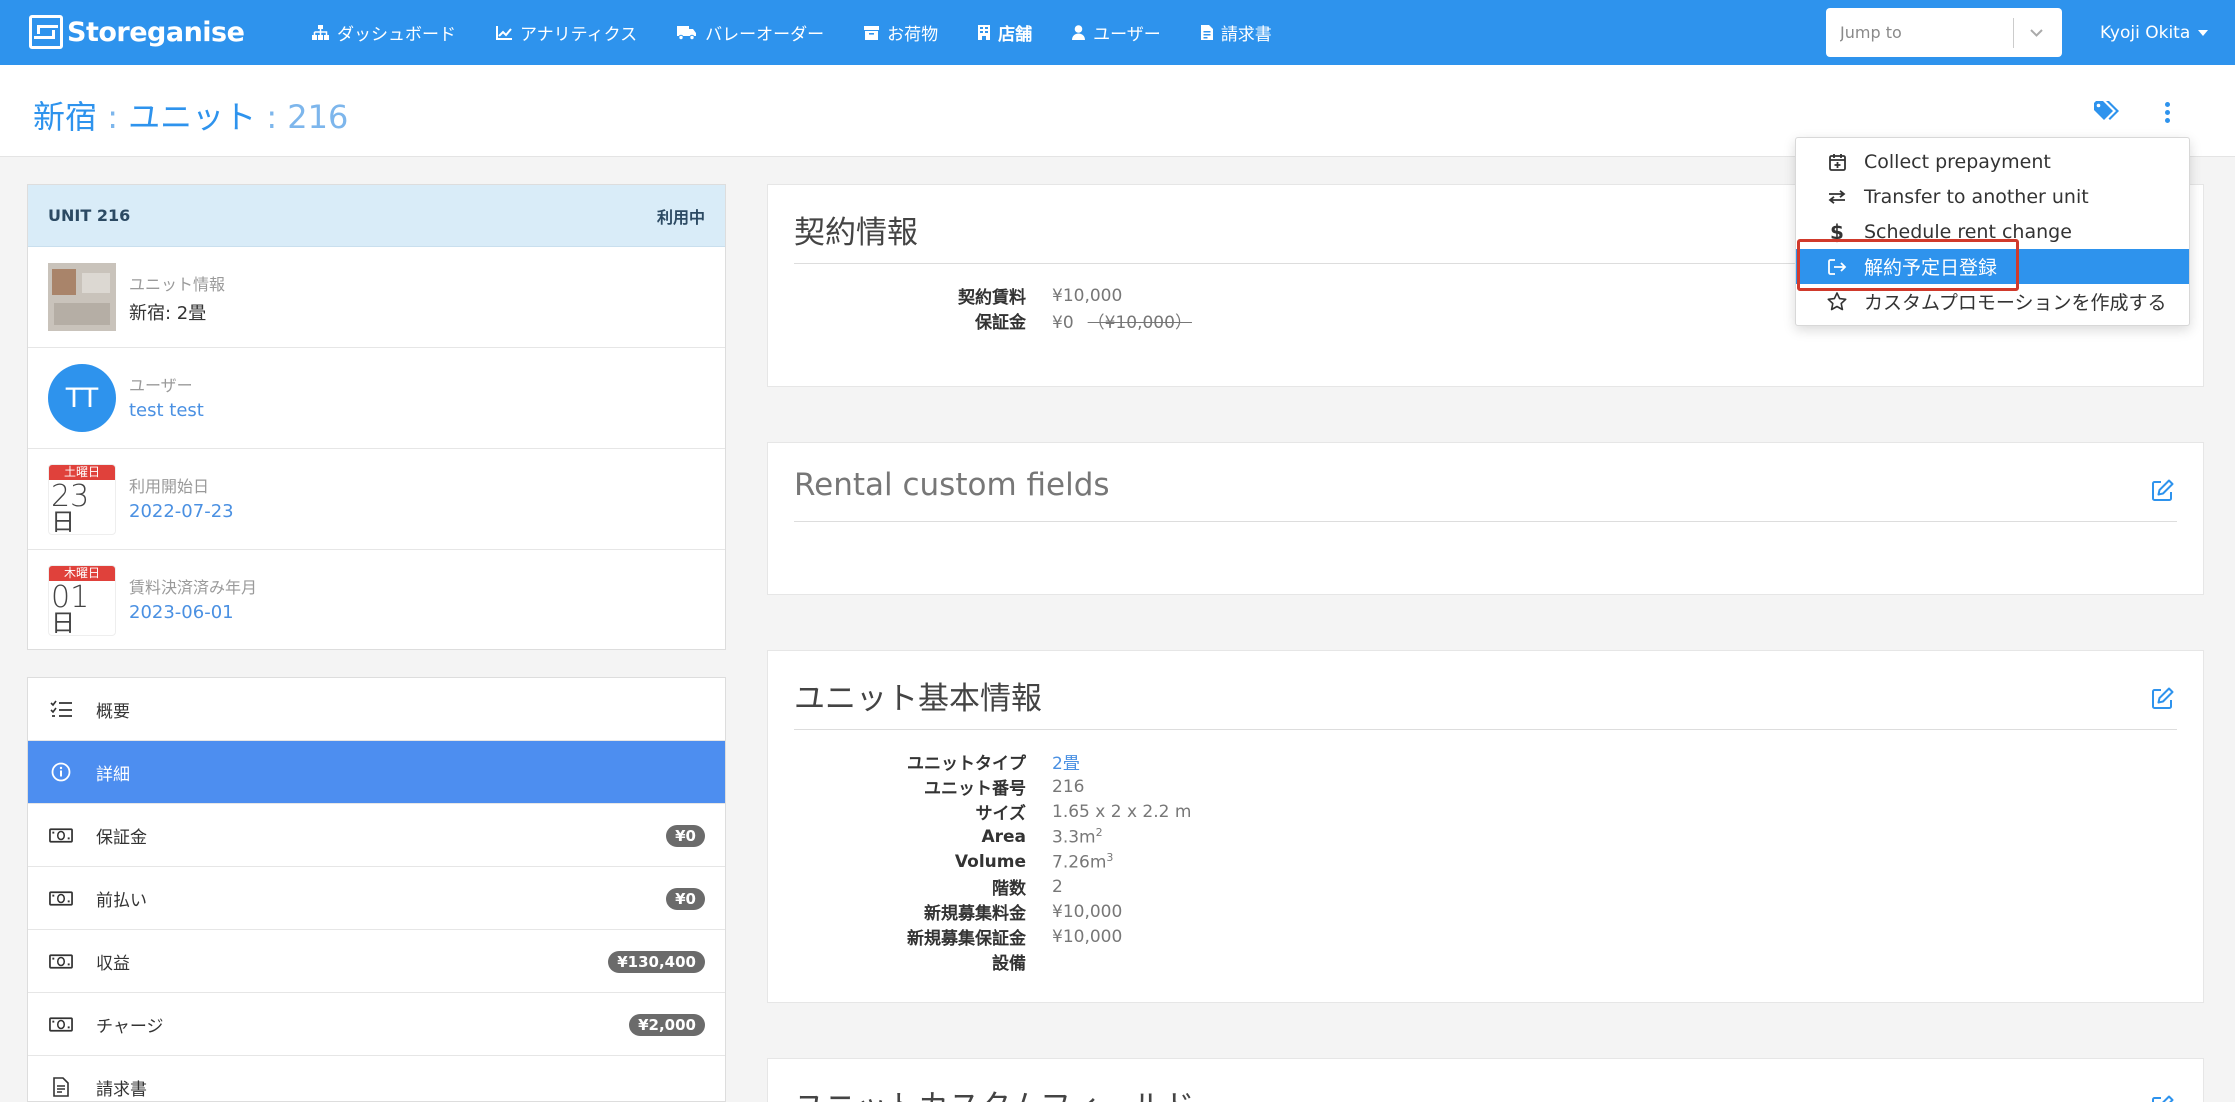  What do you see at coordinates (121, 1089) in the screenshot?
I see `menu-label: 請求書` at bounding box center [121, 1089].